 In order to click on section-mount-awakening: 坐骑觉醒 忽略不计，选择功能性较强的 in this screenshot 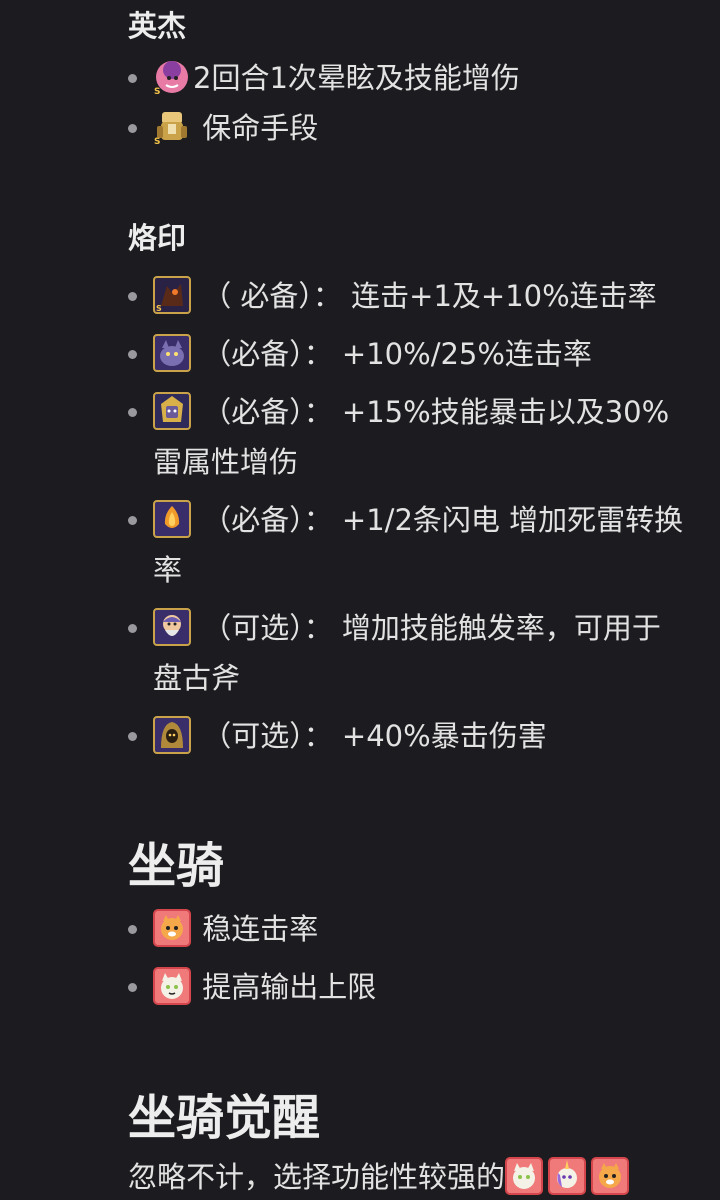, I will do `click(381, 1144)`.